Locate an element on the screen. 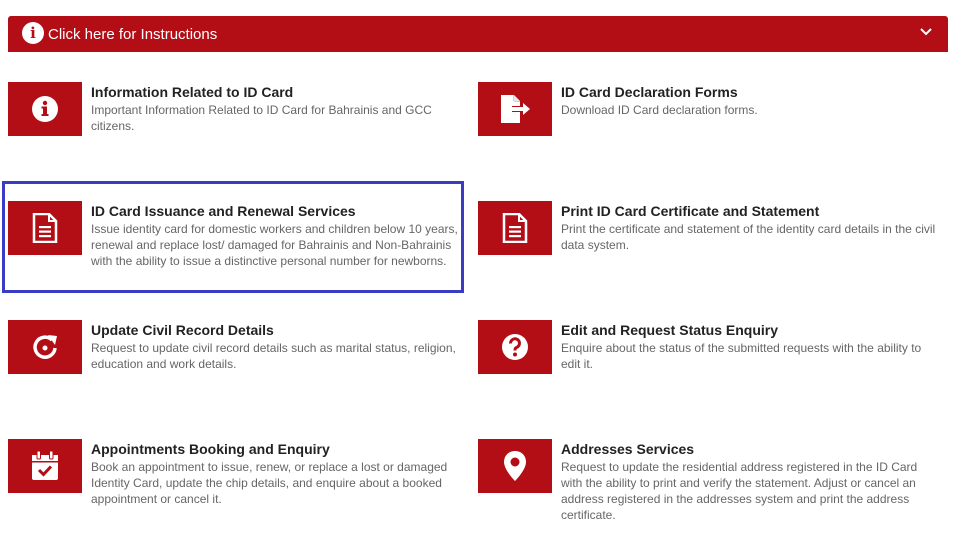  service-title: Update Civil Record Details is located at coordinates (182, 330).